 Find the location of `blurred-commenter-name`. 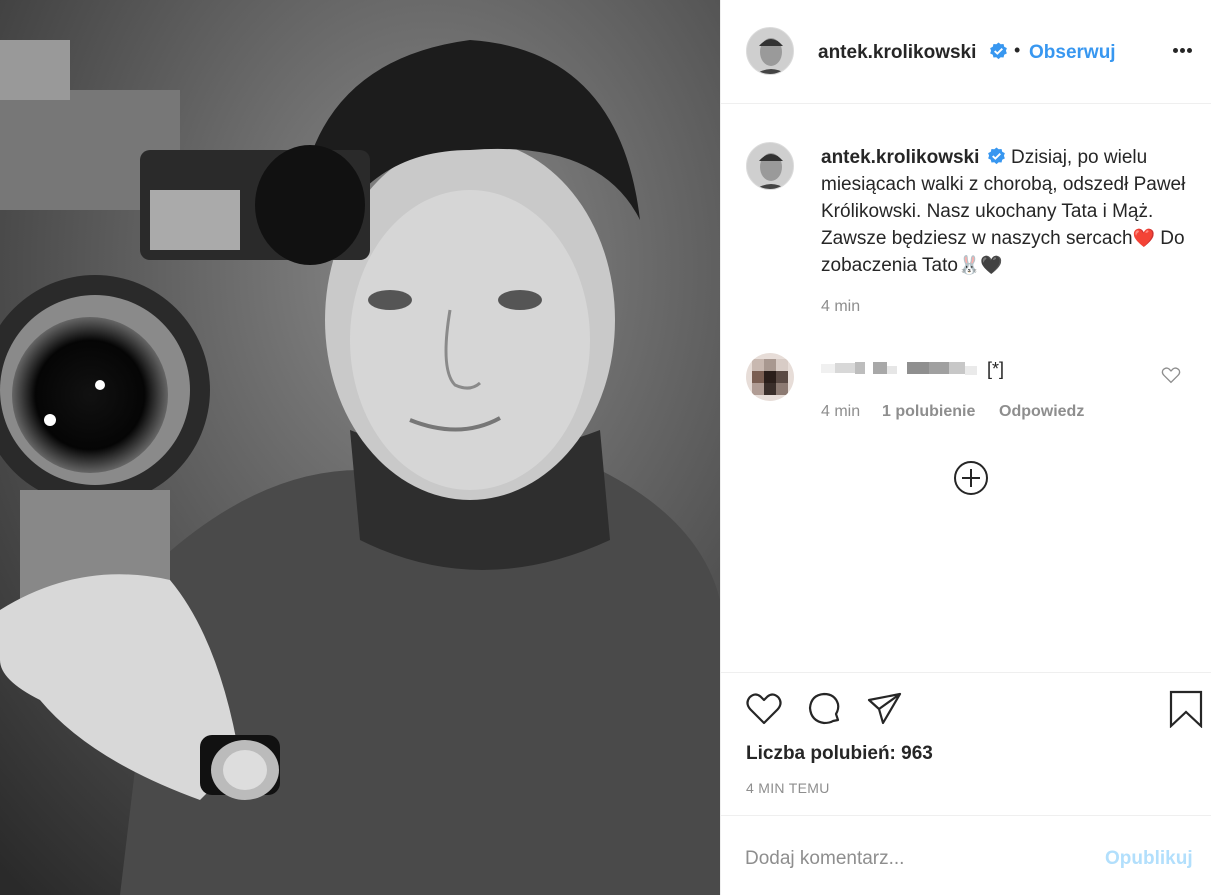

blurred-commenter-name is located at coordinates (901, 368).